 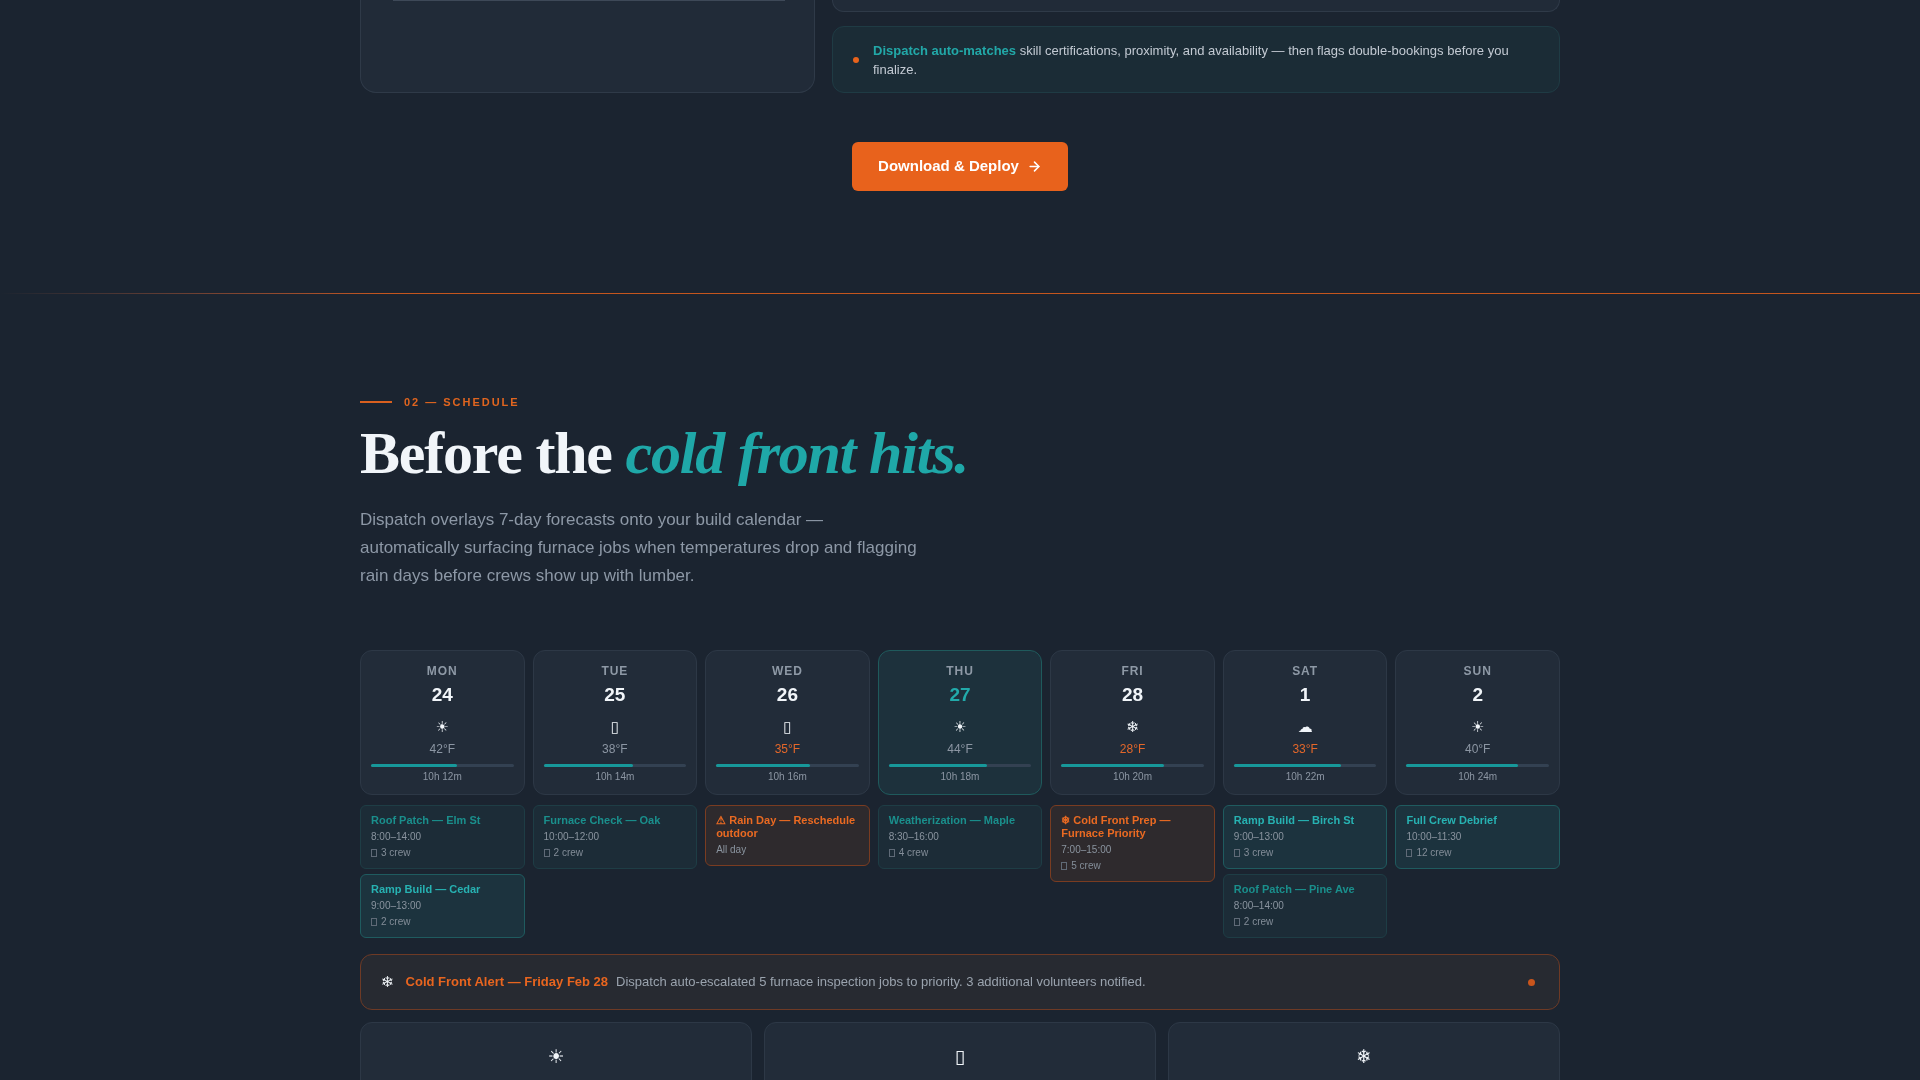 What do you see at coordinates (442, 749) in the screenshot?
I see `temperature: 42°F` at bounding box center [442, 749].